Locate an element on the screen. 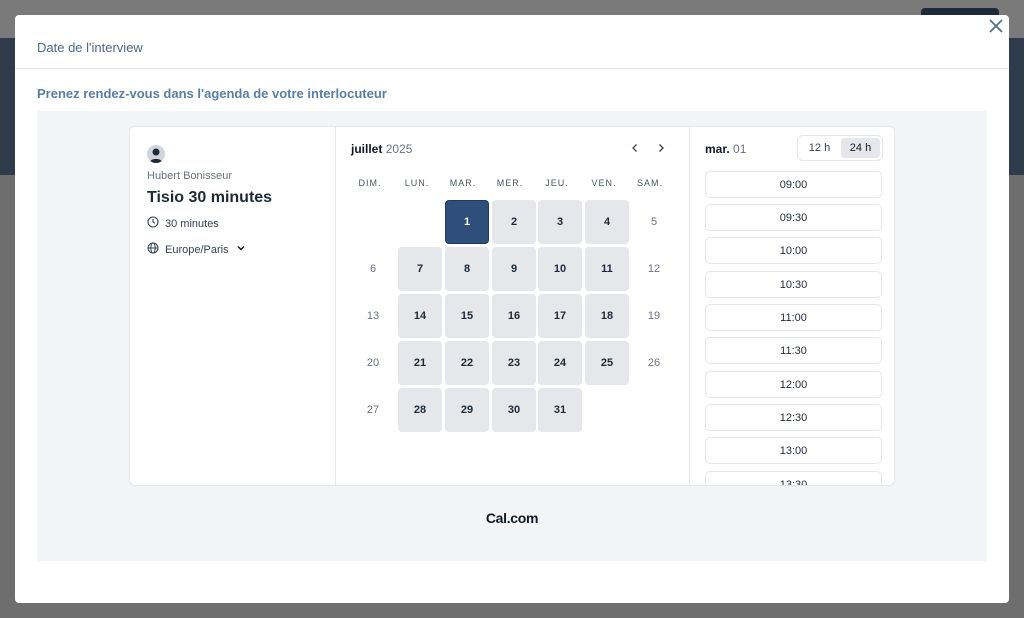 The height and width of the screenshot is (618, 1024). modal-divider is located at coordinates (512, 68).